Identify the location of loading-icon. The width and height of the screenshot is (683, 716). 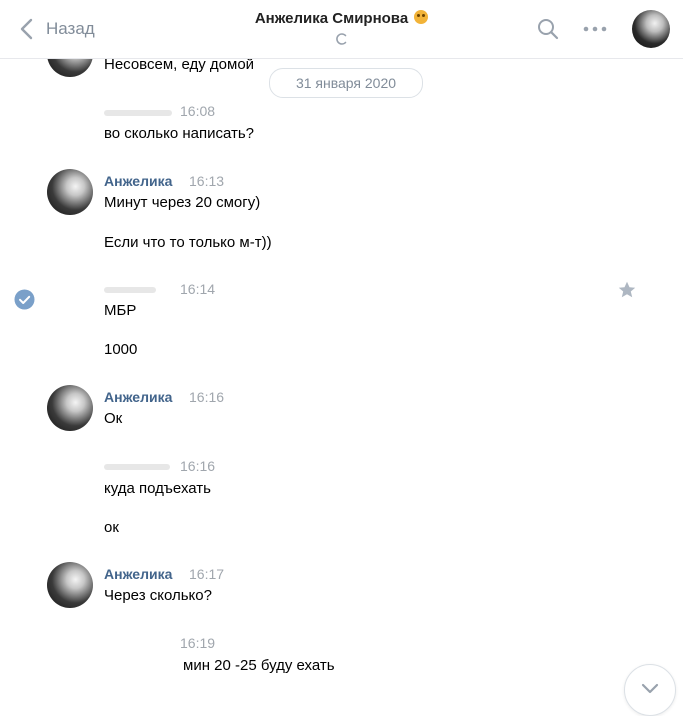
(340, 39).